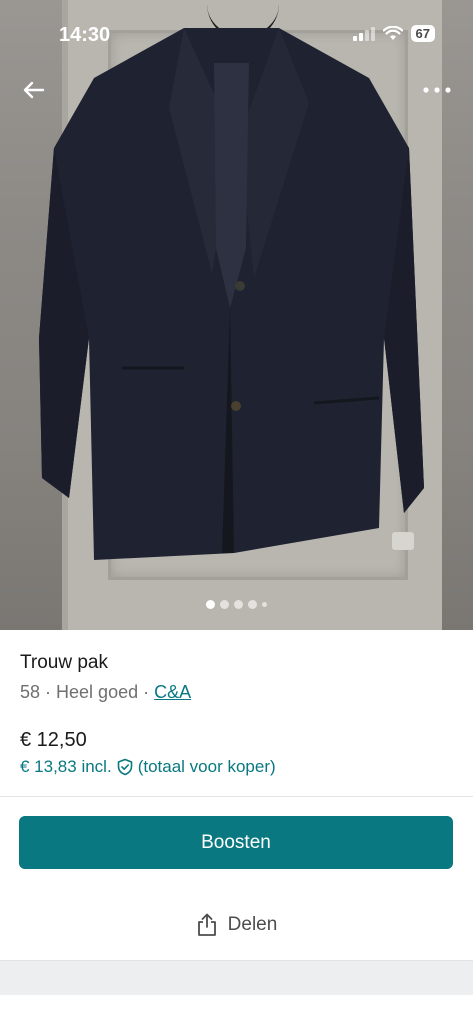  I want to click on battery-indicator: 67, so click(422, 33).